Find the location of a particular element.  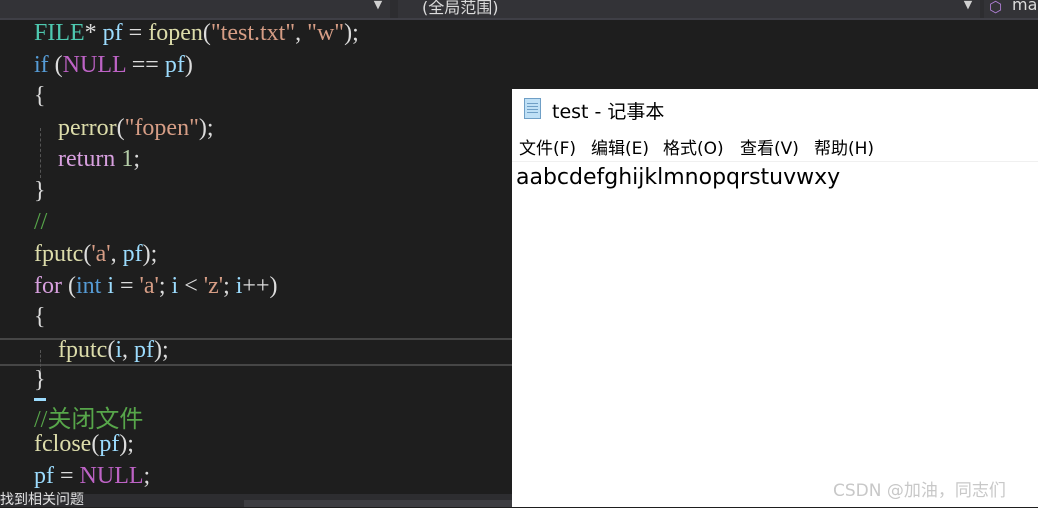

error-list-bar: 找到相关问题 is located at coordinates (256, 500).